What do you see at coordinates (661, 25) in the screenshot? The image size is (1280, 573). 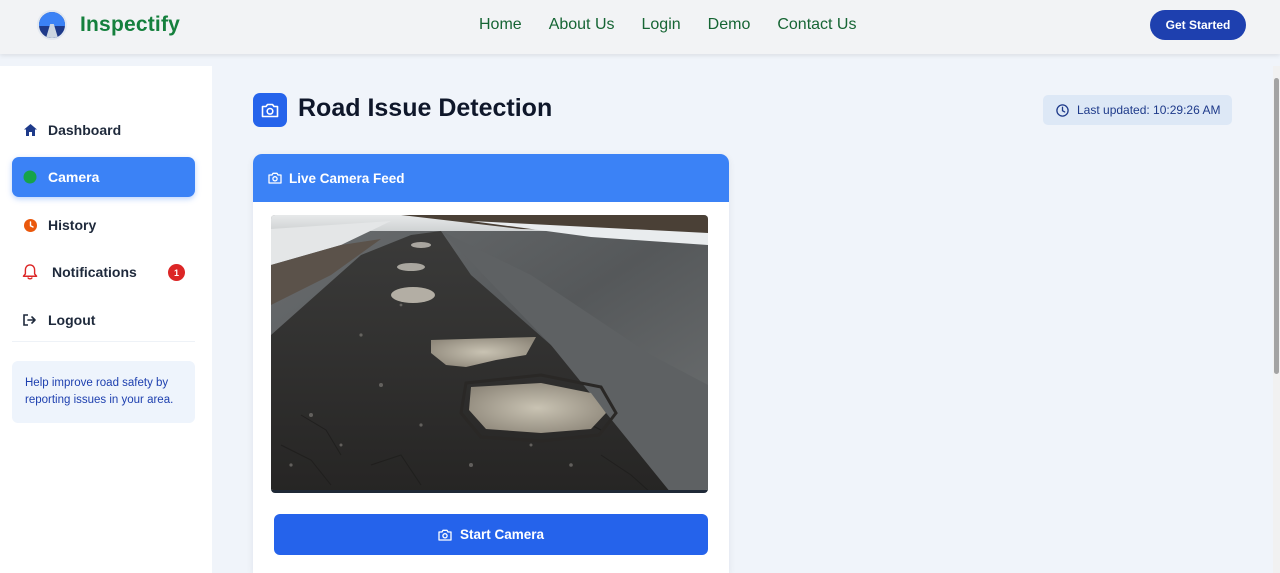 I see `nav-link-login: Login` at bounding box center [661, 25].